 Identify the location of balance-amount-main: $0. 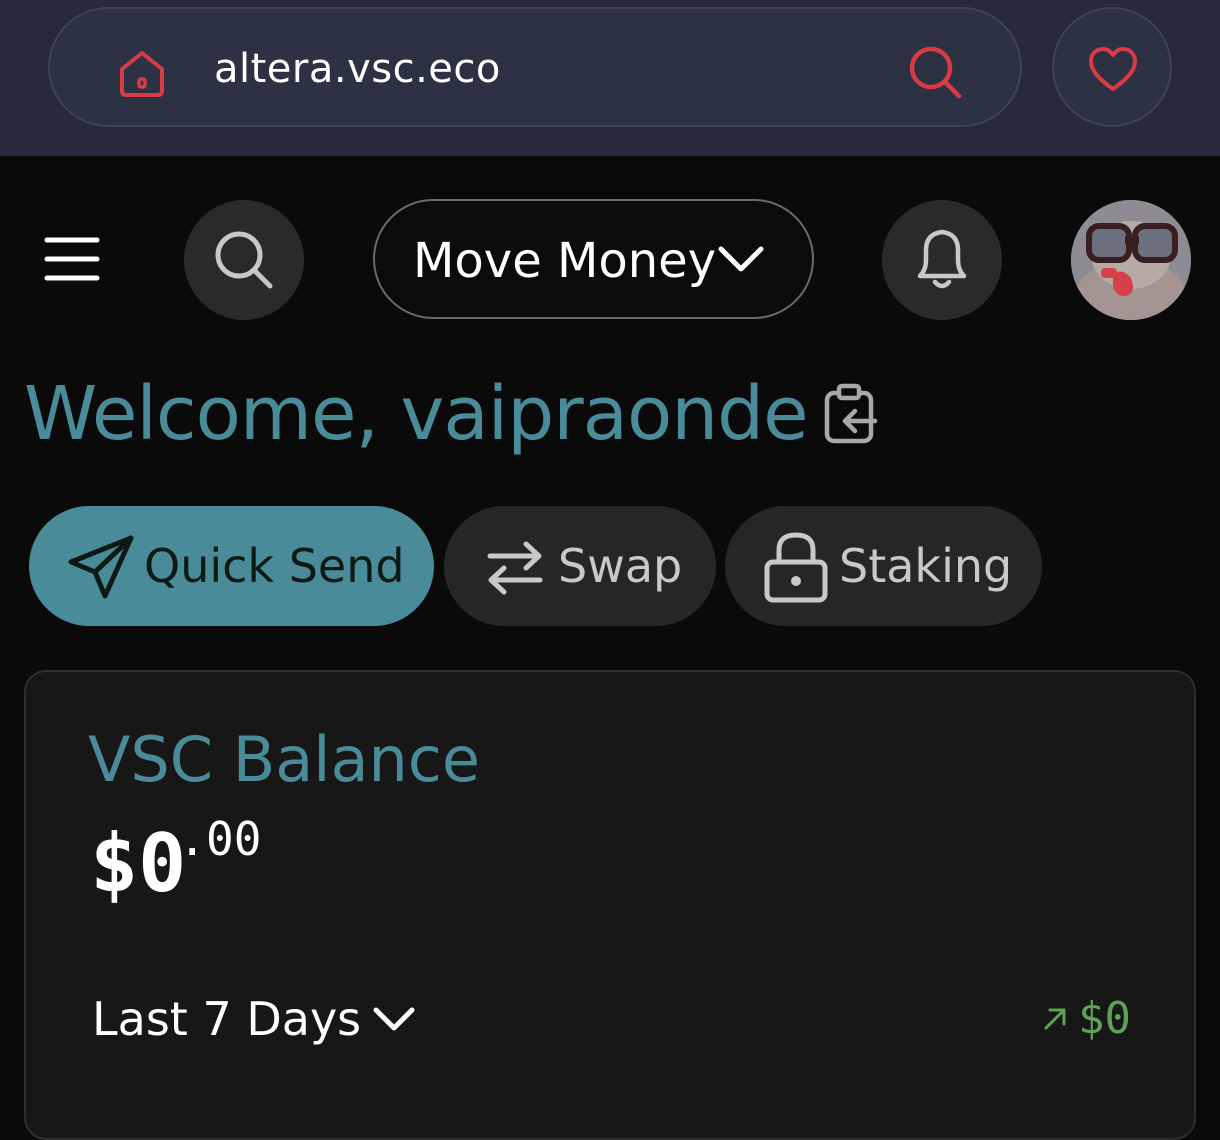
(138, 863).